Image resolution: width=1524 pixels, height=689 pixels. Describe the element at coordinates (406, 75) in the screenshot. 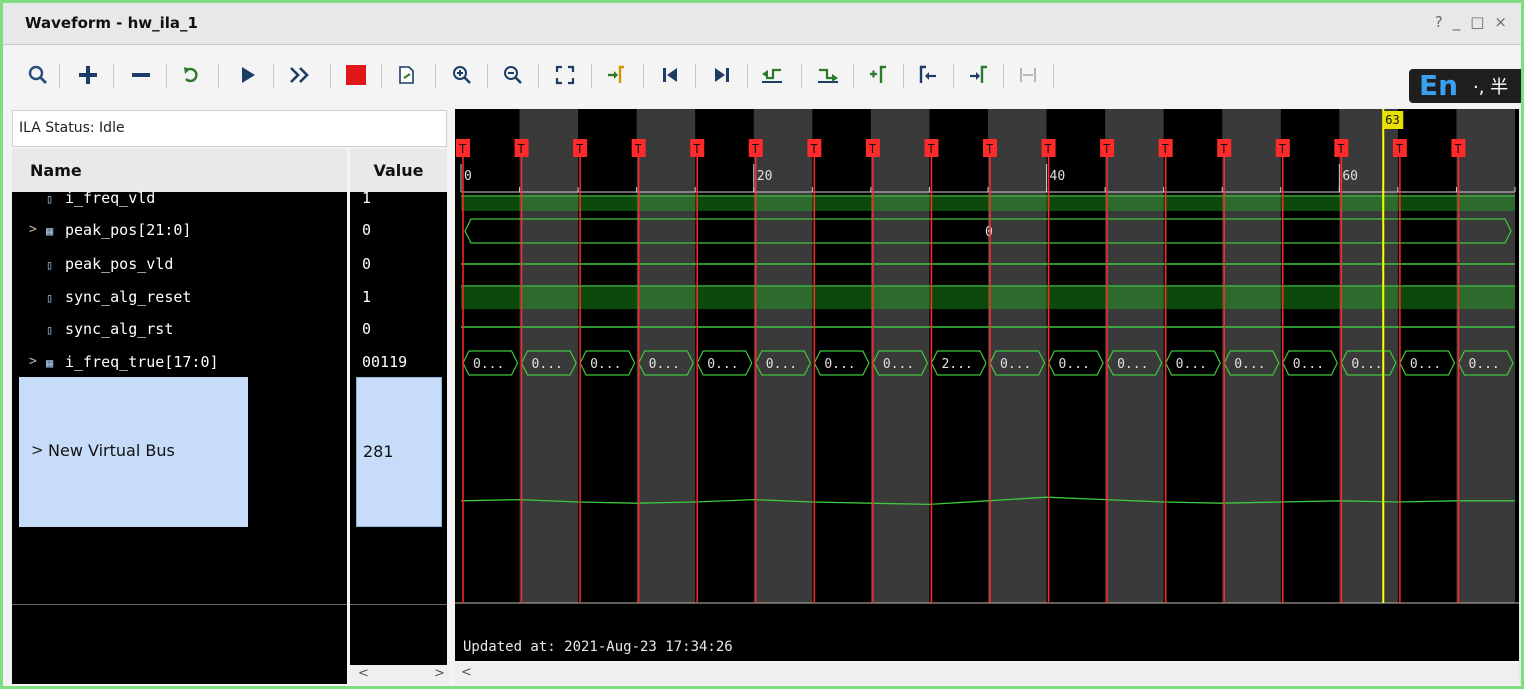

I see `export-icon` at that location.